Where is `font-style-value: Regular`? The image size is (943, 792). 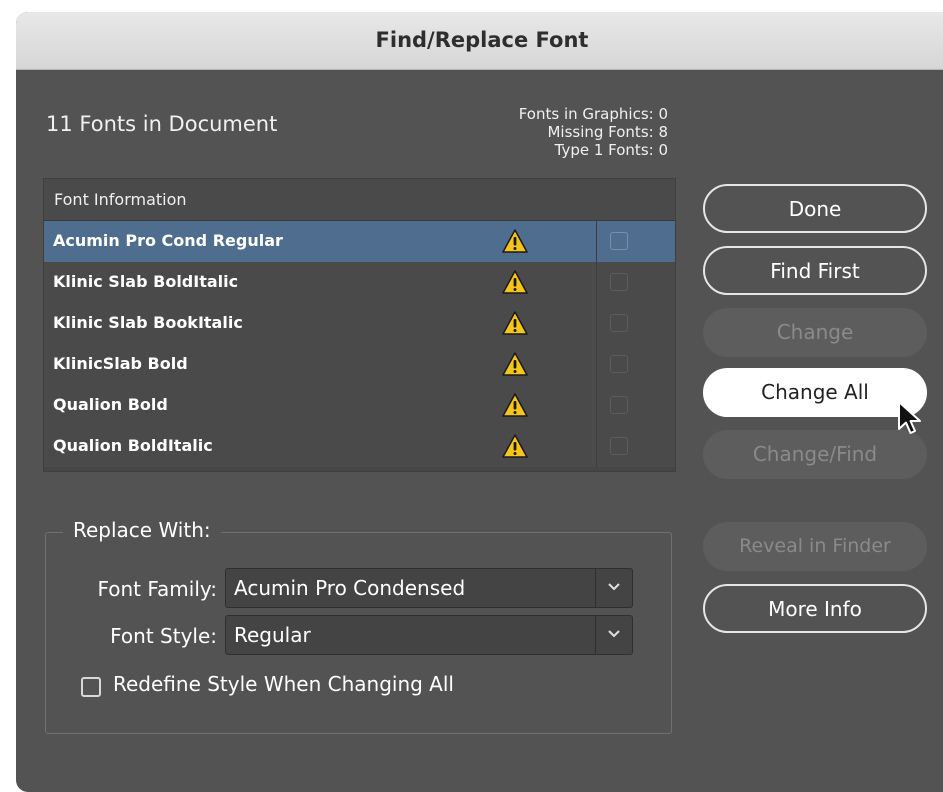
font-style-value: Regular is located at coordinates (272, 635).